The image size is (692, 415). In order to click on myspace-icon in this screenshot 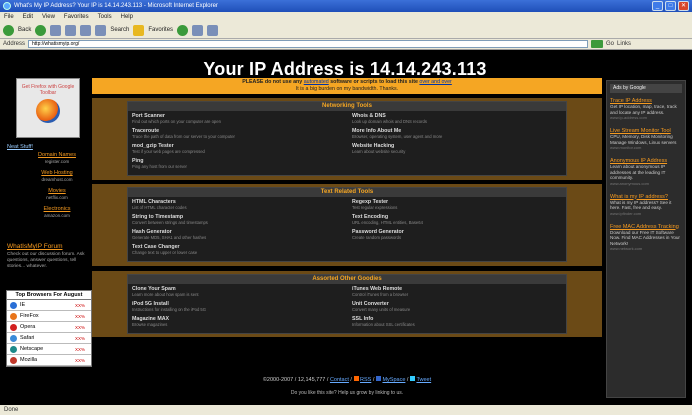, I will do `click(378, 378)`.